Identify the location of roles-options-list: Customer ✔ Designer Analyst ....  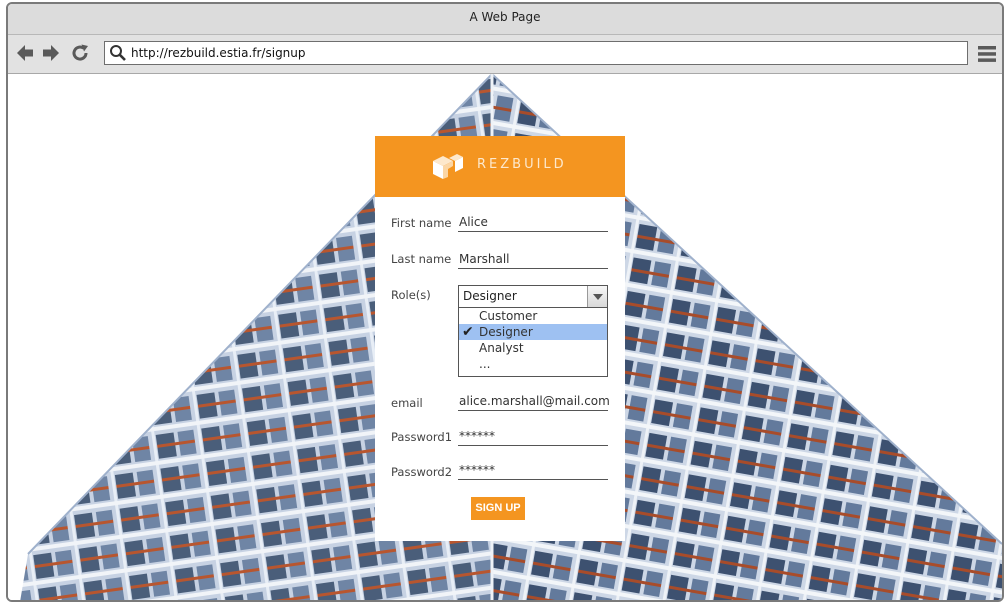
(533, 342).